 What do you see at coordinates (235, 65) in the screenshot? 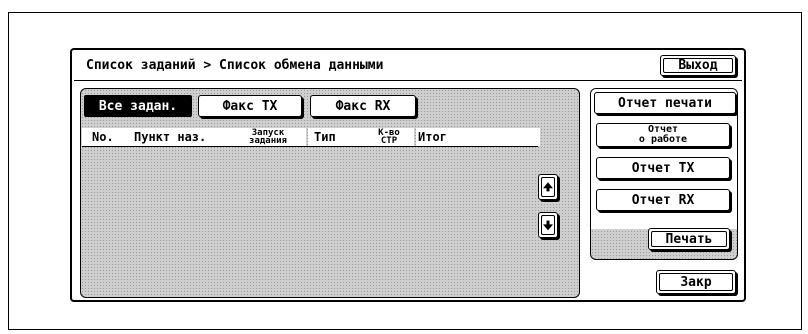
I see `page-title: Список заданий > Список обмена данными` at bounding box center [235, 65].